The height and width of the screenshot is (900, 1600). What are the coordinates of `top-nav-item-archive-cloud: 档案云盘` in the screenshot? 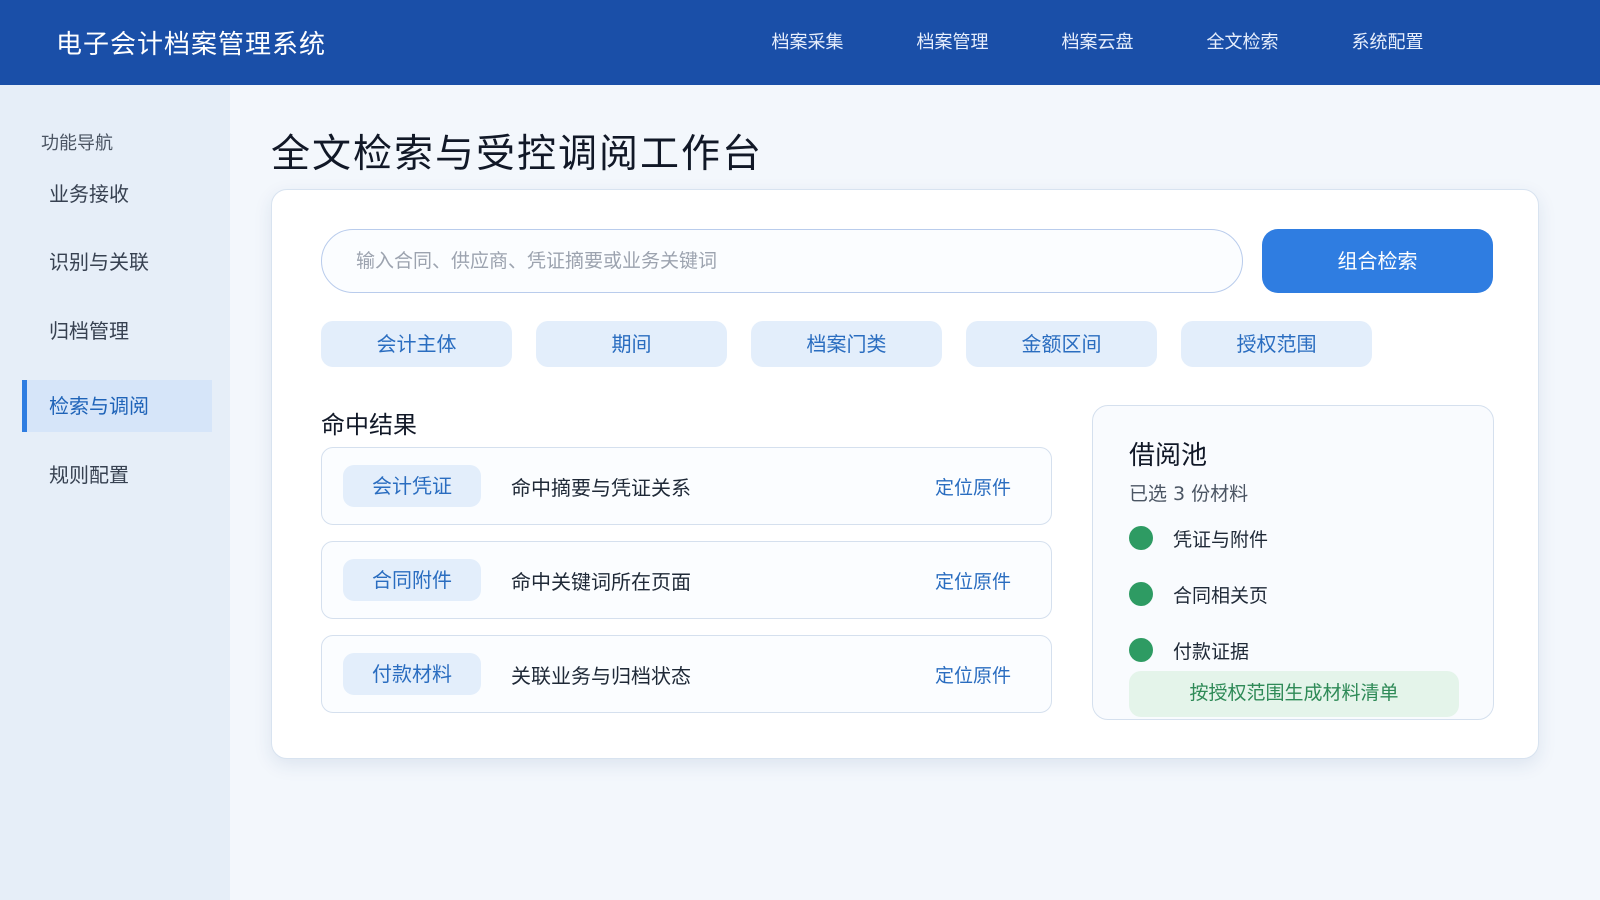 It's located at (1097, 41).